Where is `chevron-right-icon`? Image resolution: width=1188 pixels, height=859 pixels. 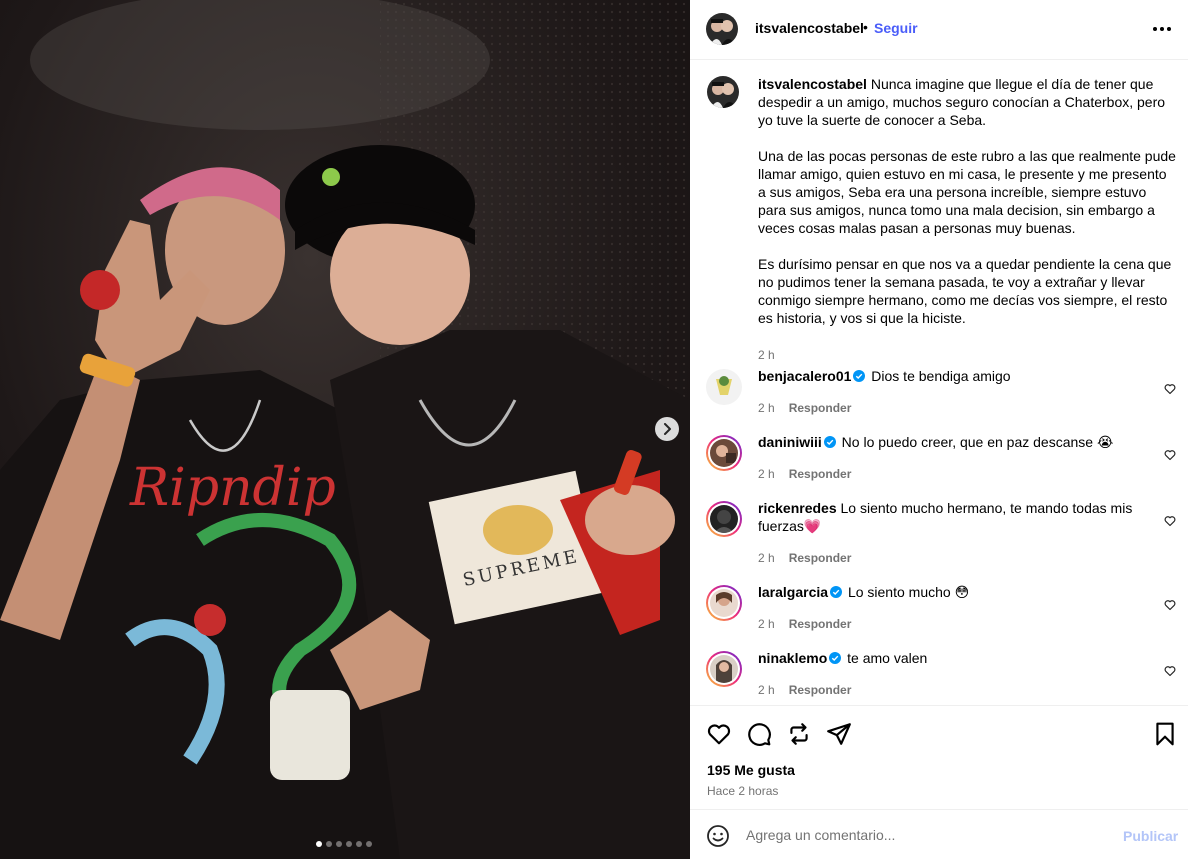
chevron-right-icon is located at coordinates (667, 429).